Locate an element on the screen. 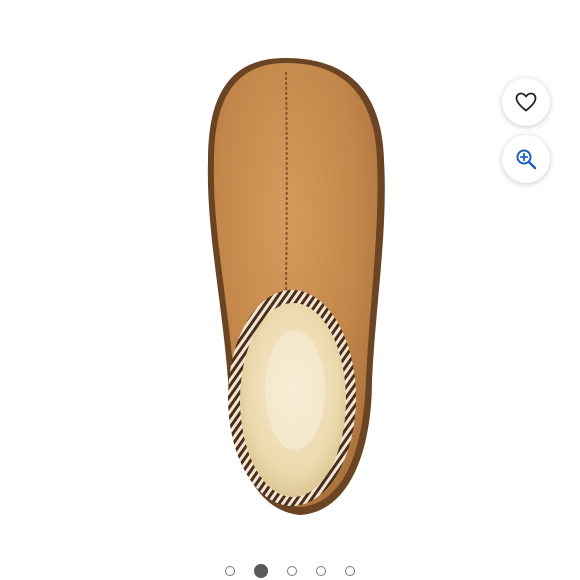  carousel-pagination is located at coordinates (290, 571).